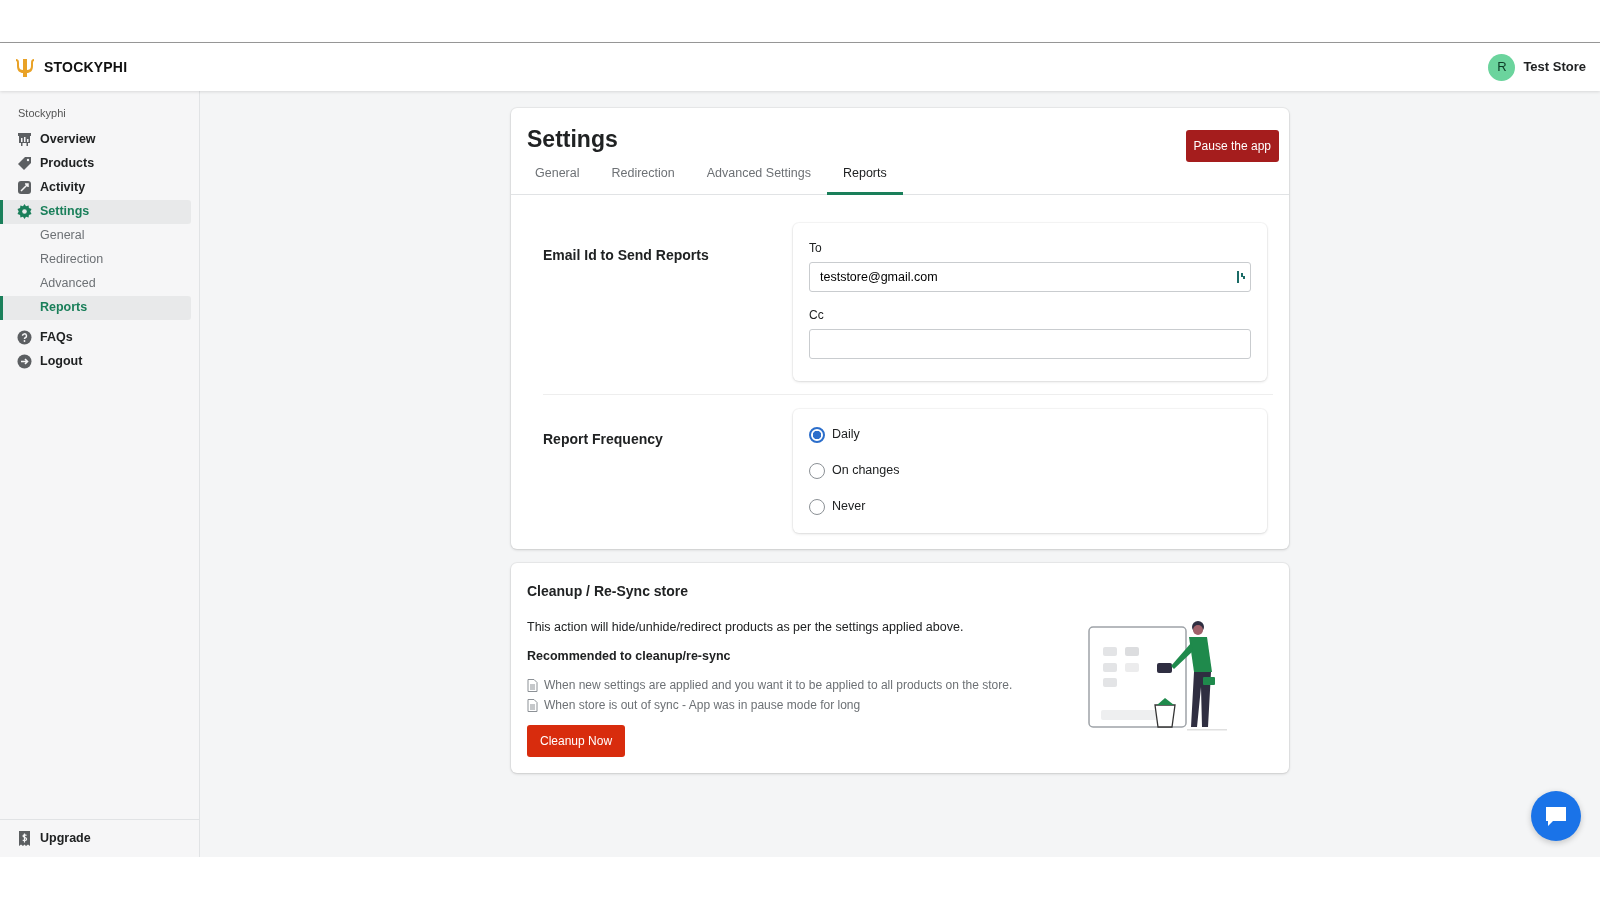 This screenshot has width=1600, height=900. Describe the element at coordinates (778, 686) in the screenshot. I see `bullet-text: When new settings are applied and you want it to be applied to all products on the store.` at that location.